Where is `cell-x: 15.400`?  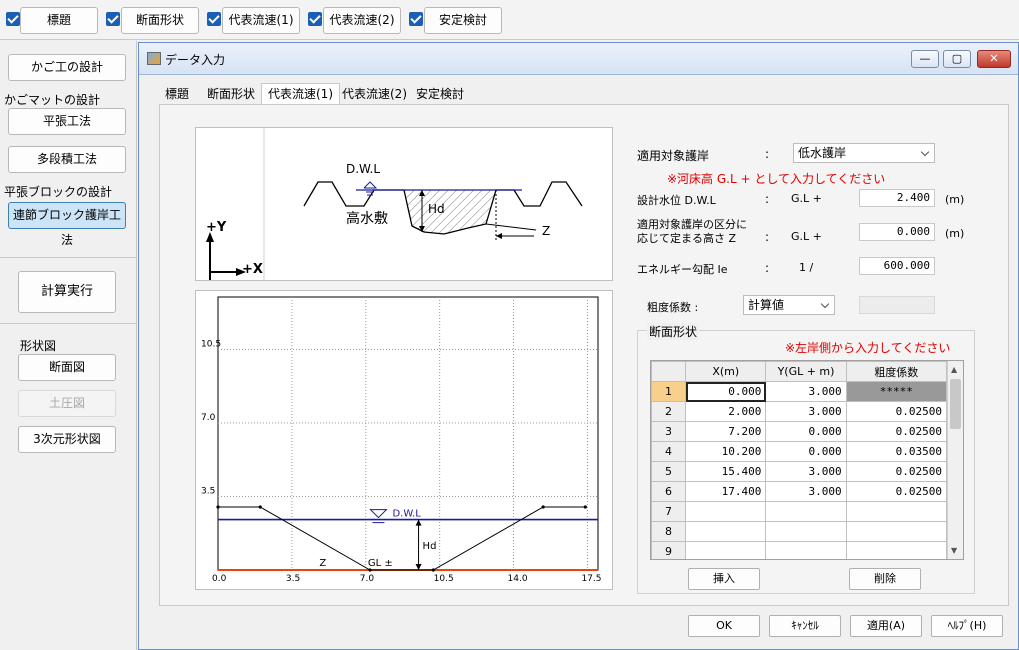
cell-x: 15.400 is located at coordinates (726, 471).